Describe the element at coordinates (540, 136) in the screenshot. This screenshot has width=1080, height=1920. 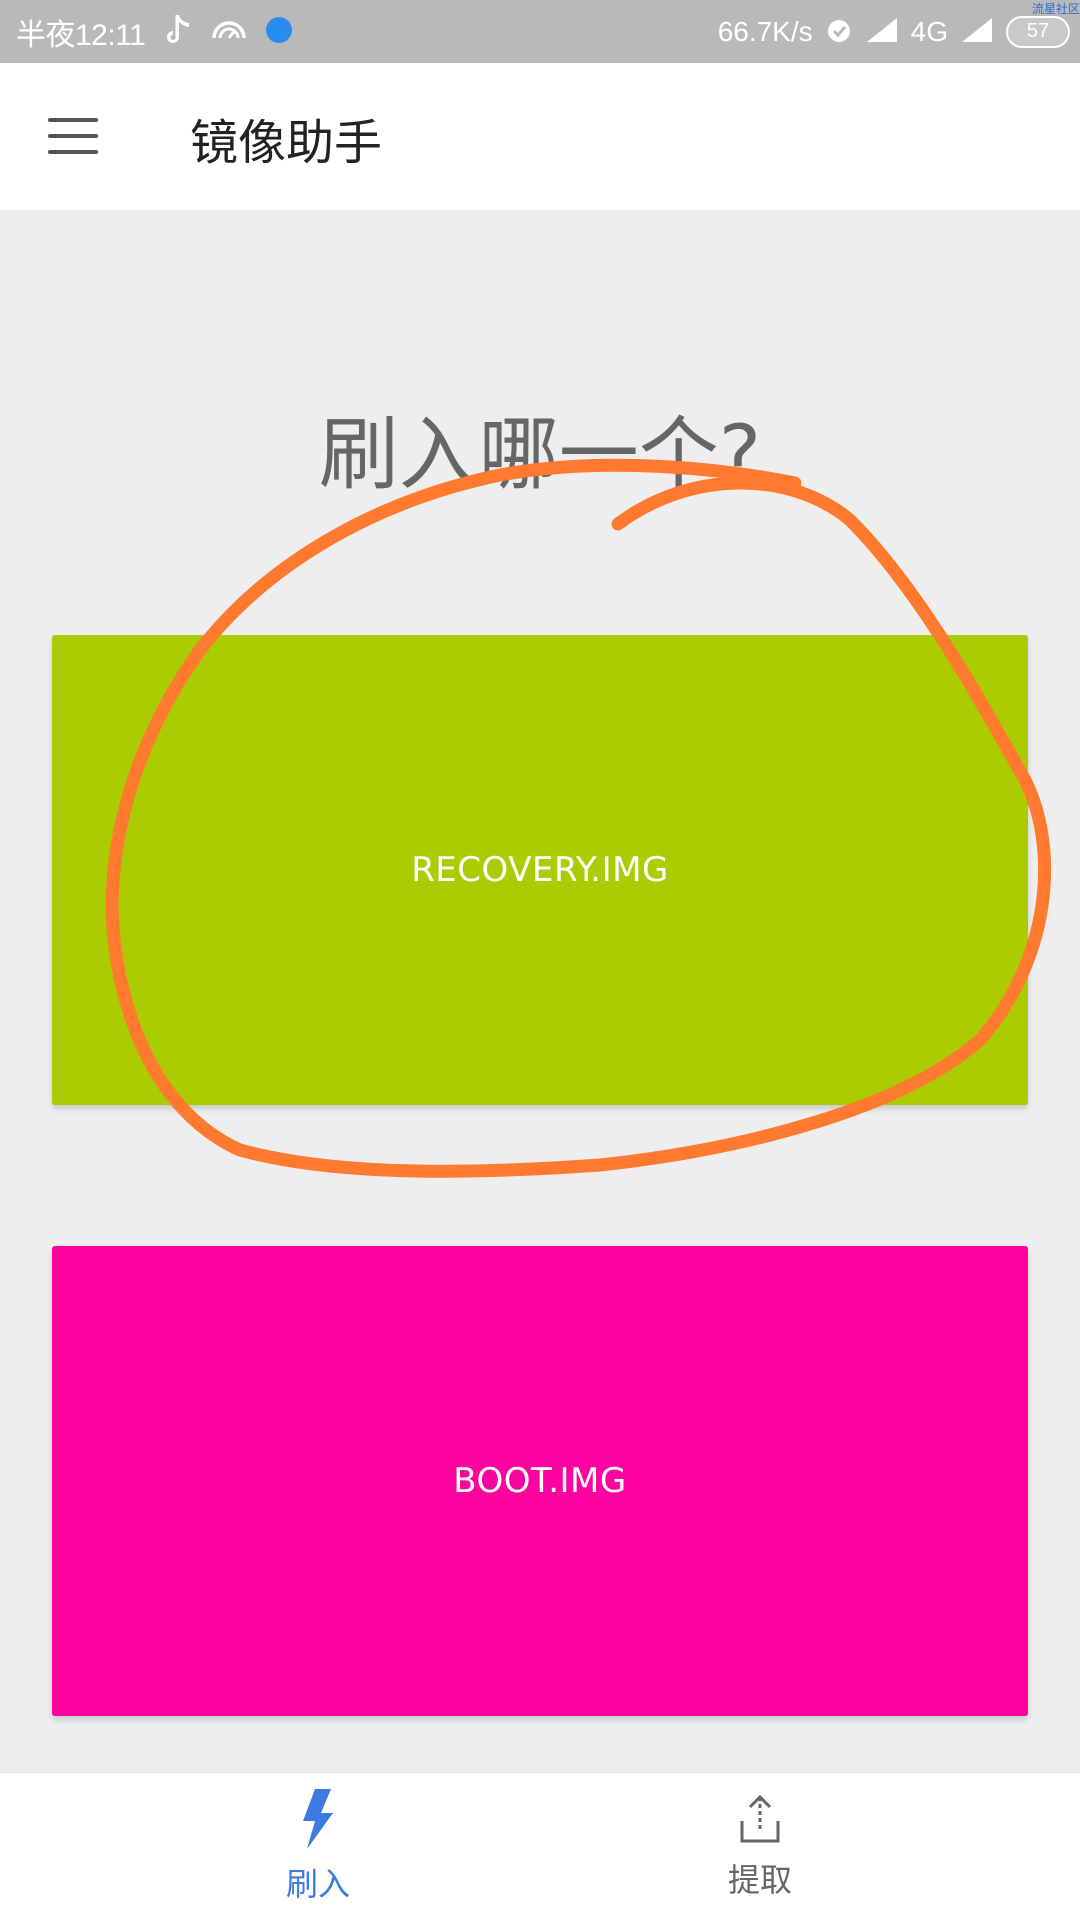
I see `app-bar: 镜像助手` at that location.